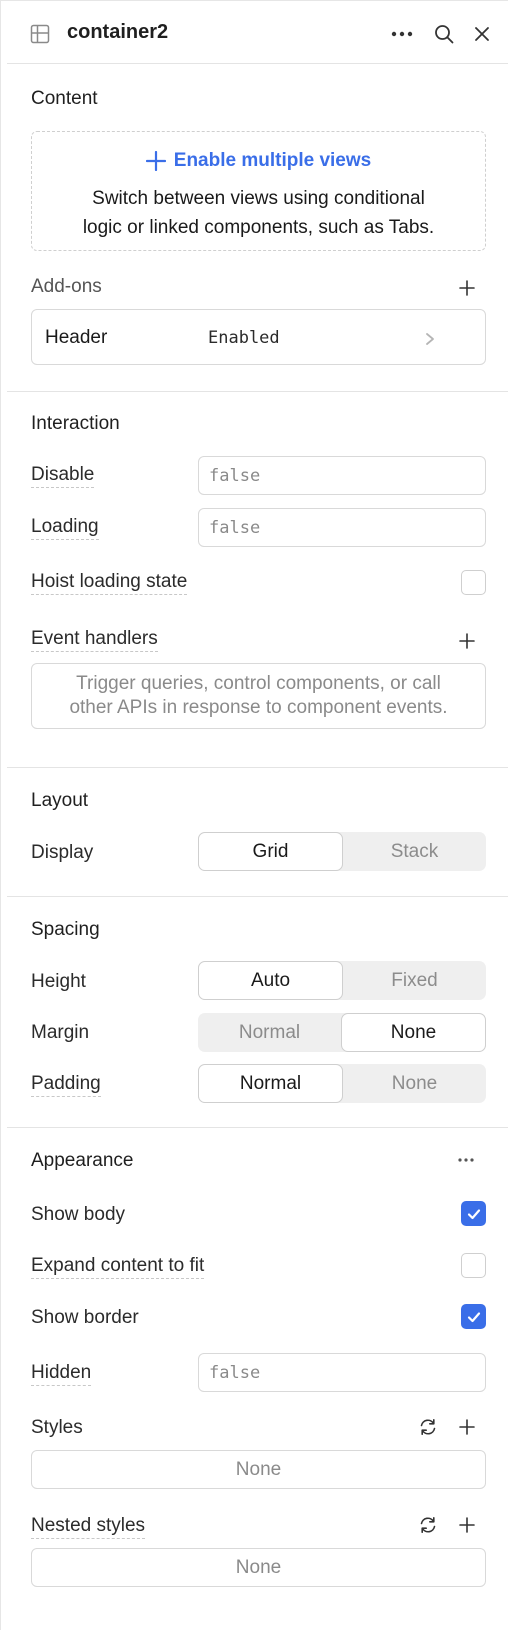  What do you see at coordinates (155, 161) in the screenshot?
I see `plus-icon` at bounding box center [155, 161].